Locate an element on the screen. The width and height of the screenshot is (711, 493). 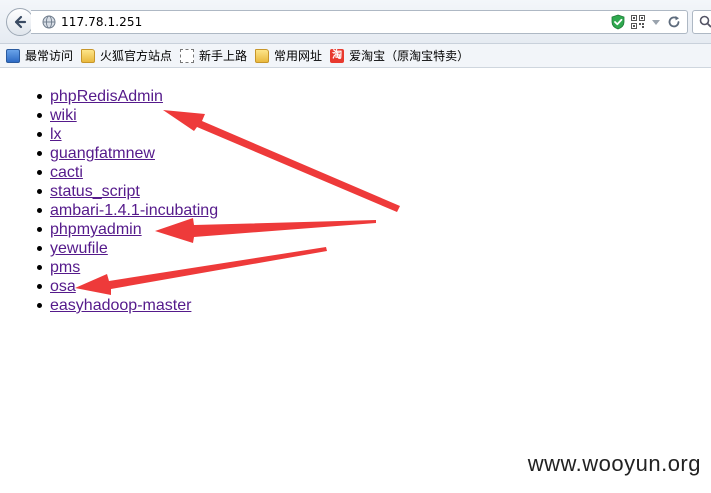
bookmark-most-visited: 最常访问 is located at coordinates (39, 55).